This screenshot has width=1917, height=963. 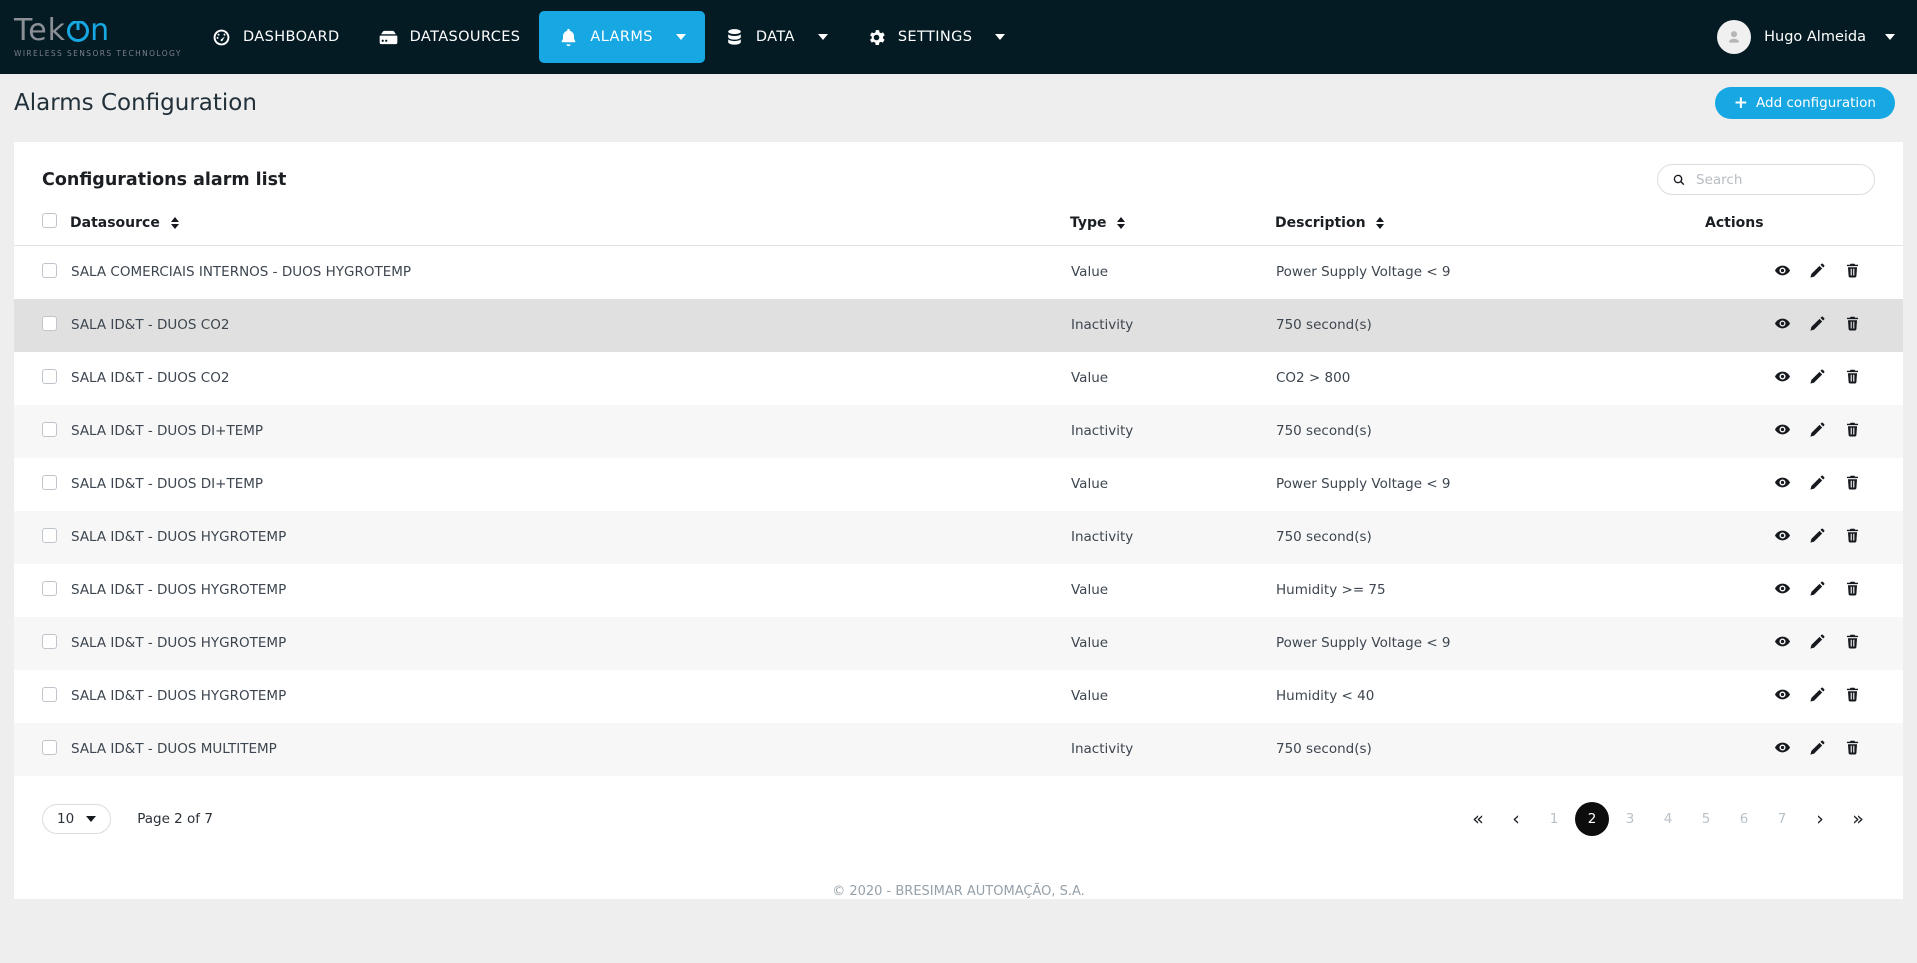 What do you see at coordinates (1806, 37) in the screenshot?
I see `user-menu: Hugo Almeida` at bounding box center [1806, 37].